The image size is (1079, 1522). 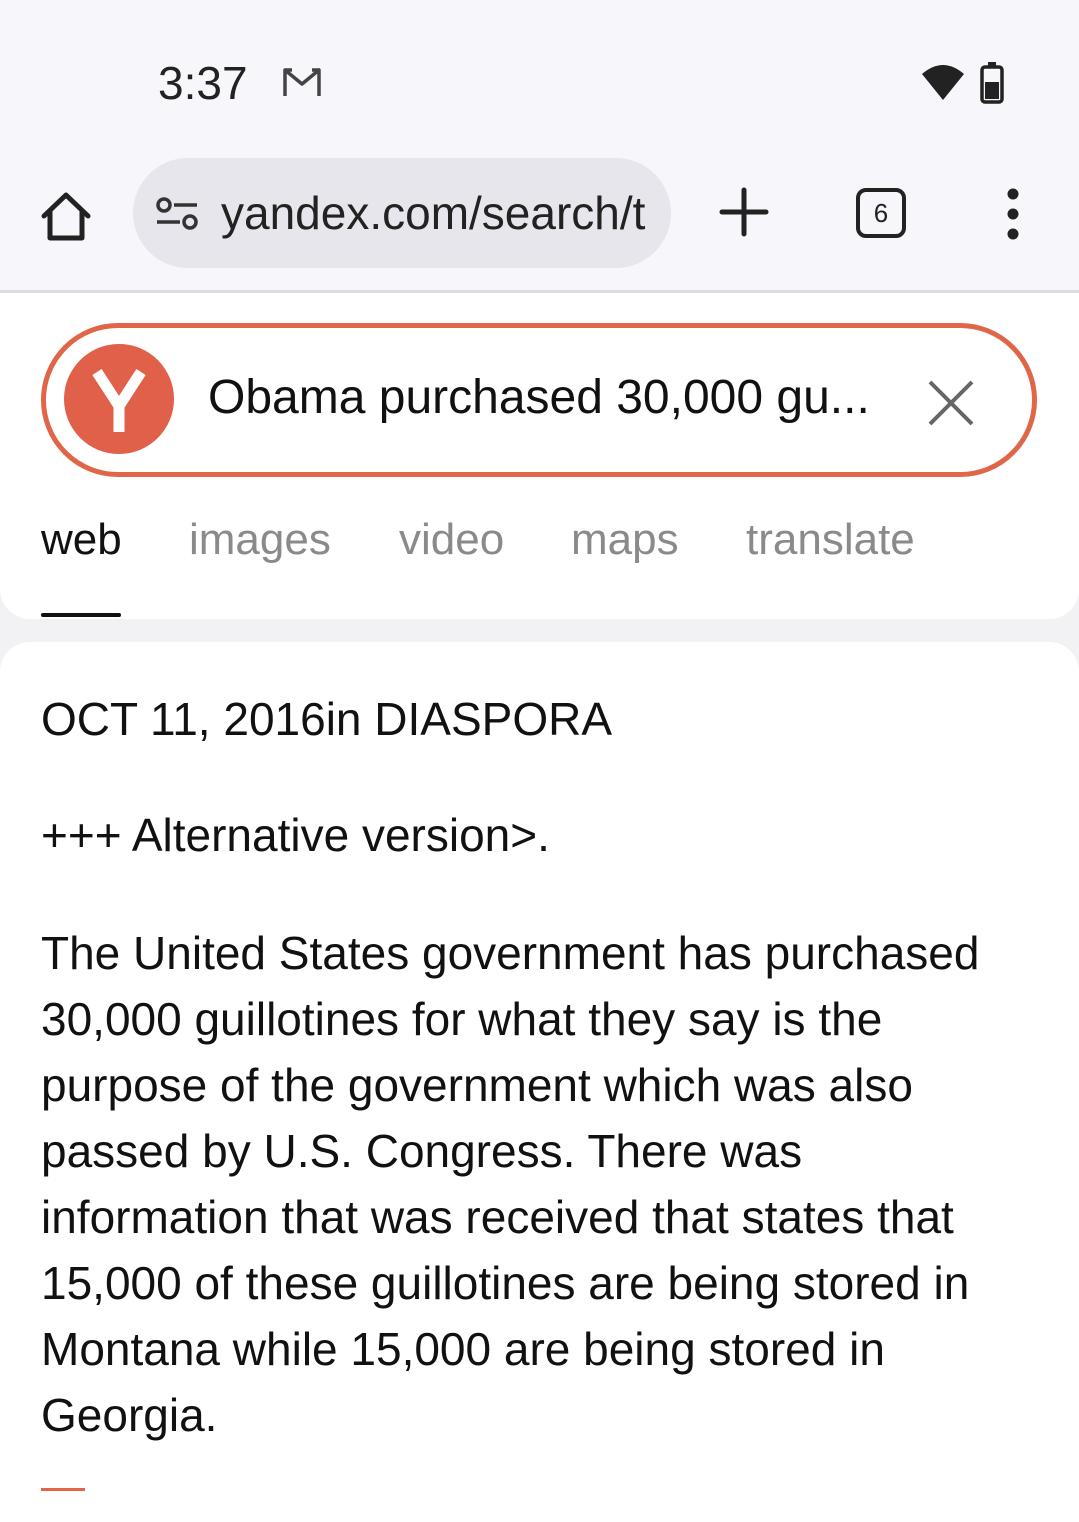 What do you see at coordinates (451, 540) in the screenshot?
I see `tab-video: video` at bounding box center [451, 540].